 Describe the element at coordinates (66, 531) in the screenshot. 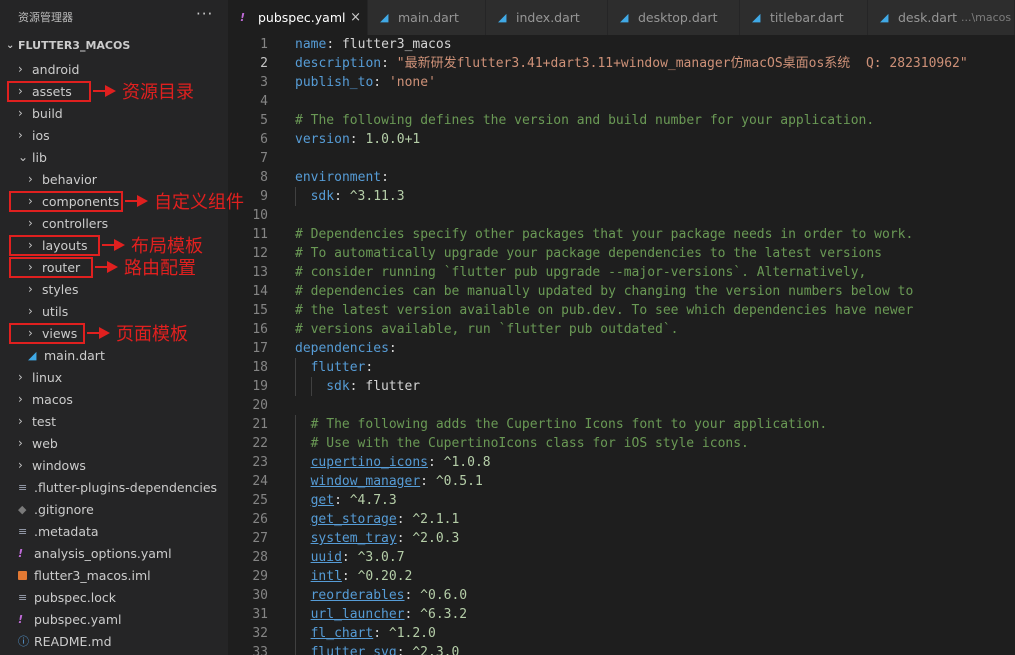

I see `tree-item-label: .metadata` at that location.